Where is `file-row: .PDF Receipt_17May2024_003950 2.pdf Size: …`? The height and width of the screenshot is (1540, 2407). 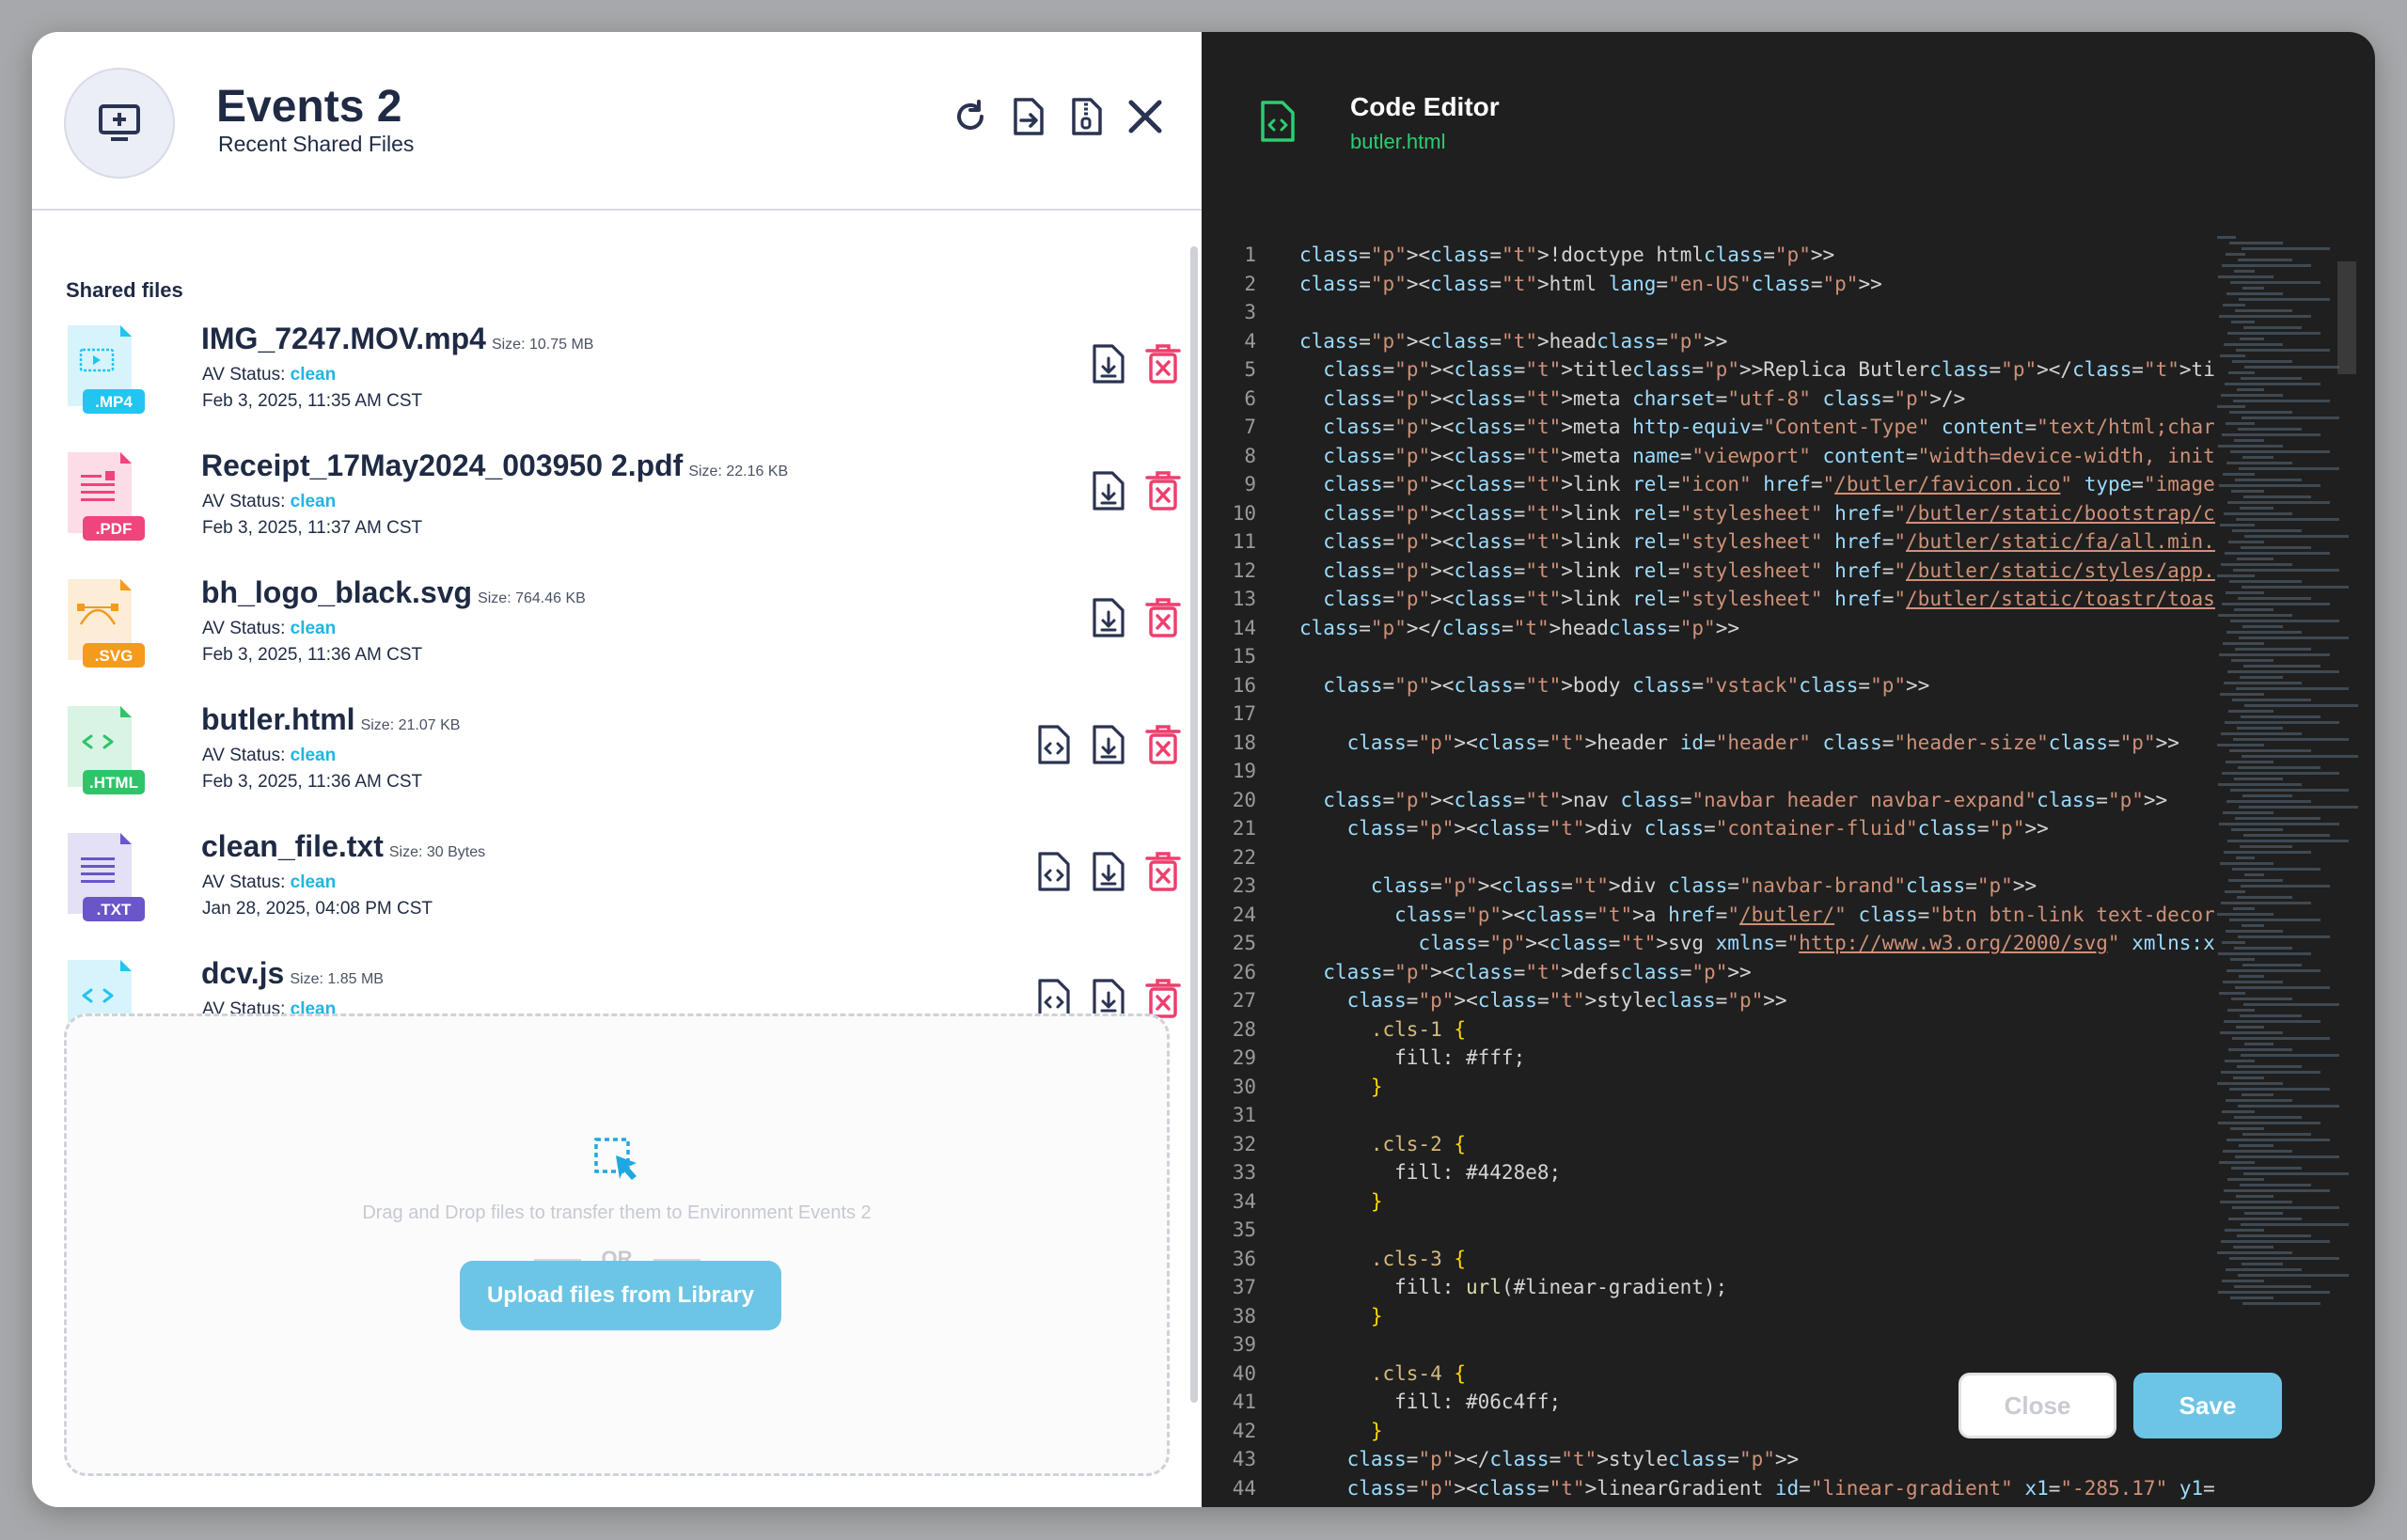 file-row: .PDF Receipt_17May2024_003950 2.pdf Size: … is located at coordinates (623, 504).